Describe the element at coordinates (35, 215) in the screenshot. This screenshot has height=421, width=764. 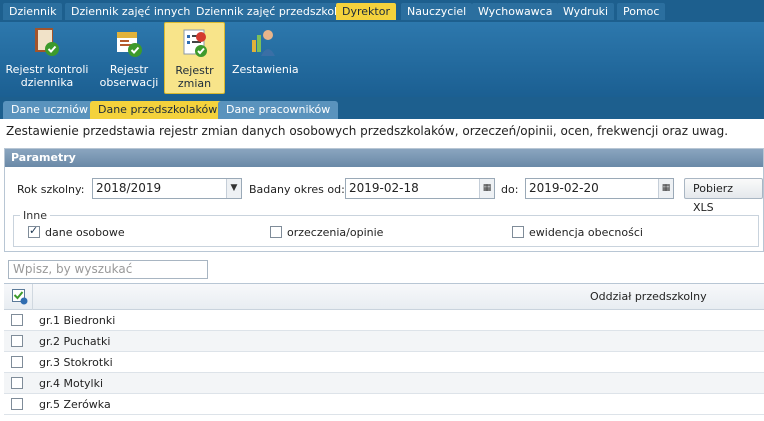
I see `inne-legend: Inne` at that location.